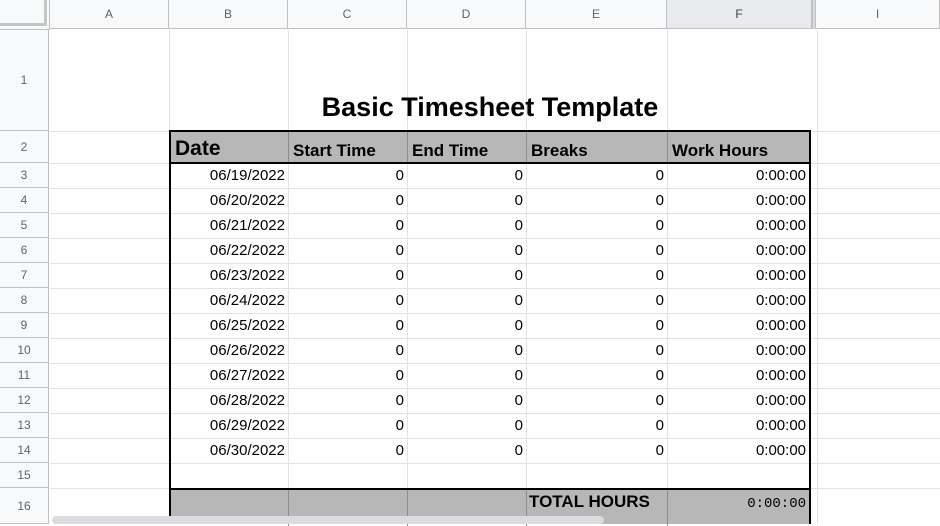  I want to click on cell-date: 06/21/2022, so click(229, 225).